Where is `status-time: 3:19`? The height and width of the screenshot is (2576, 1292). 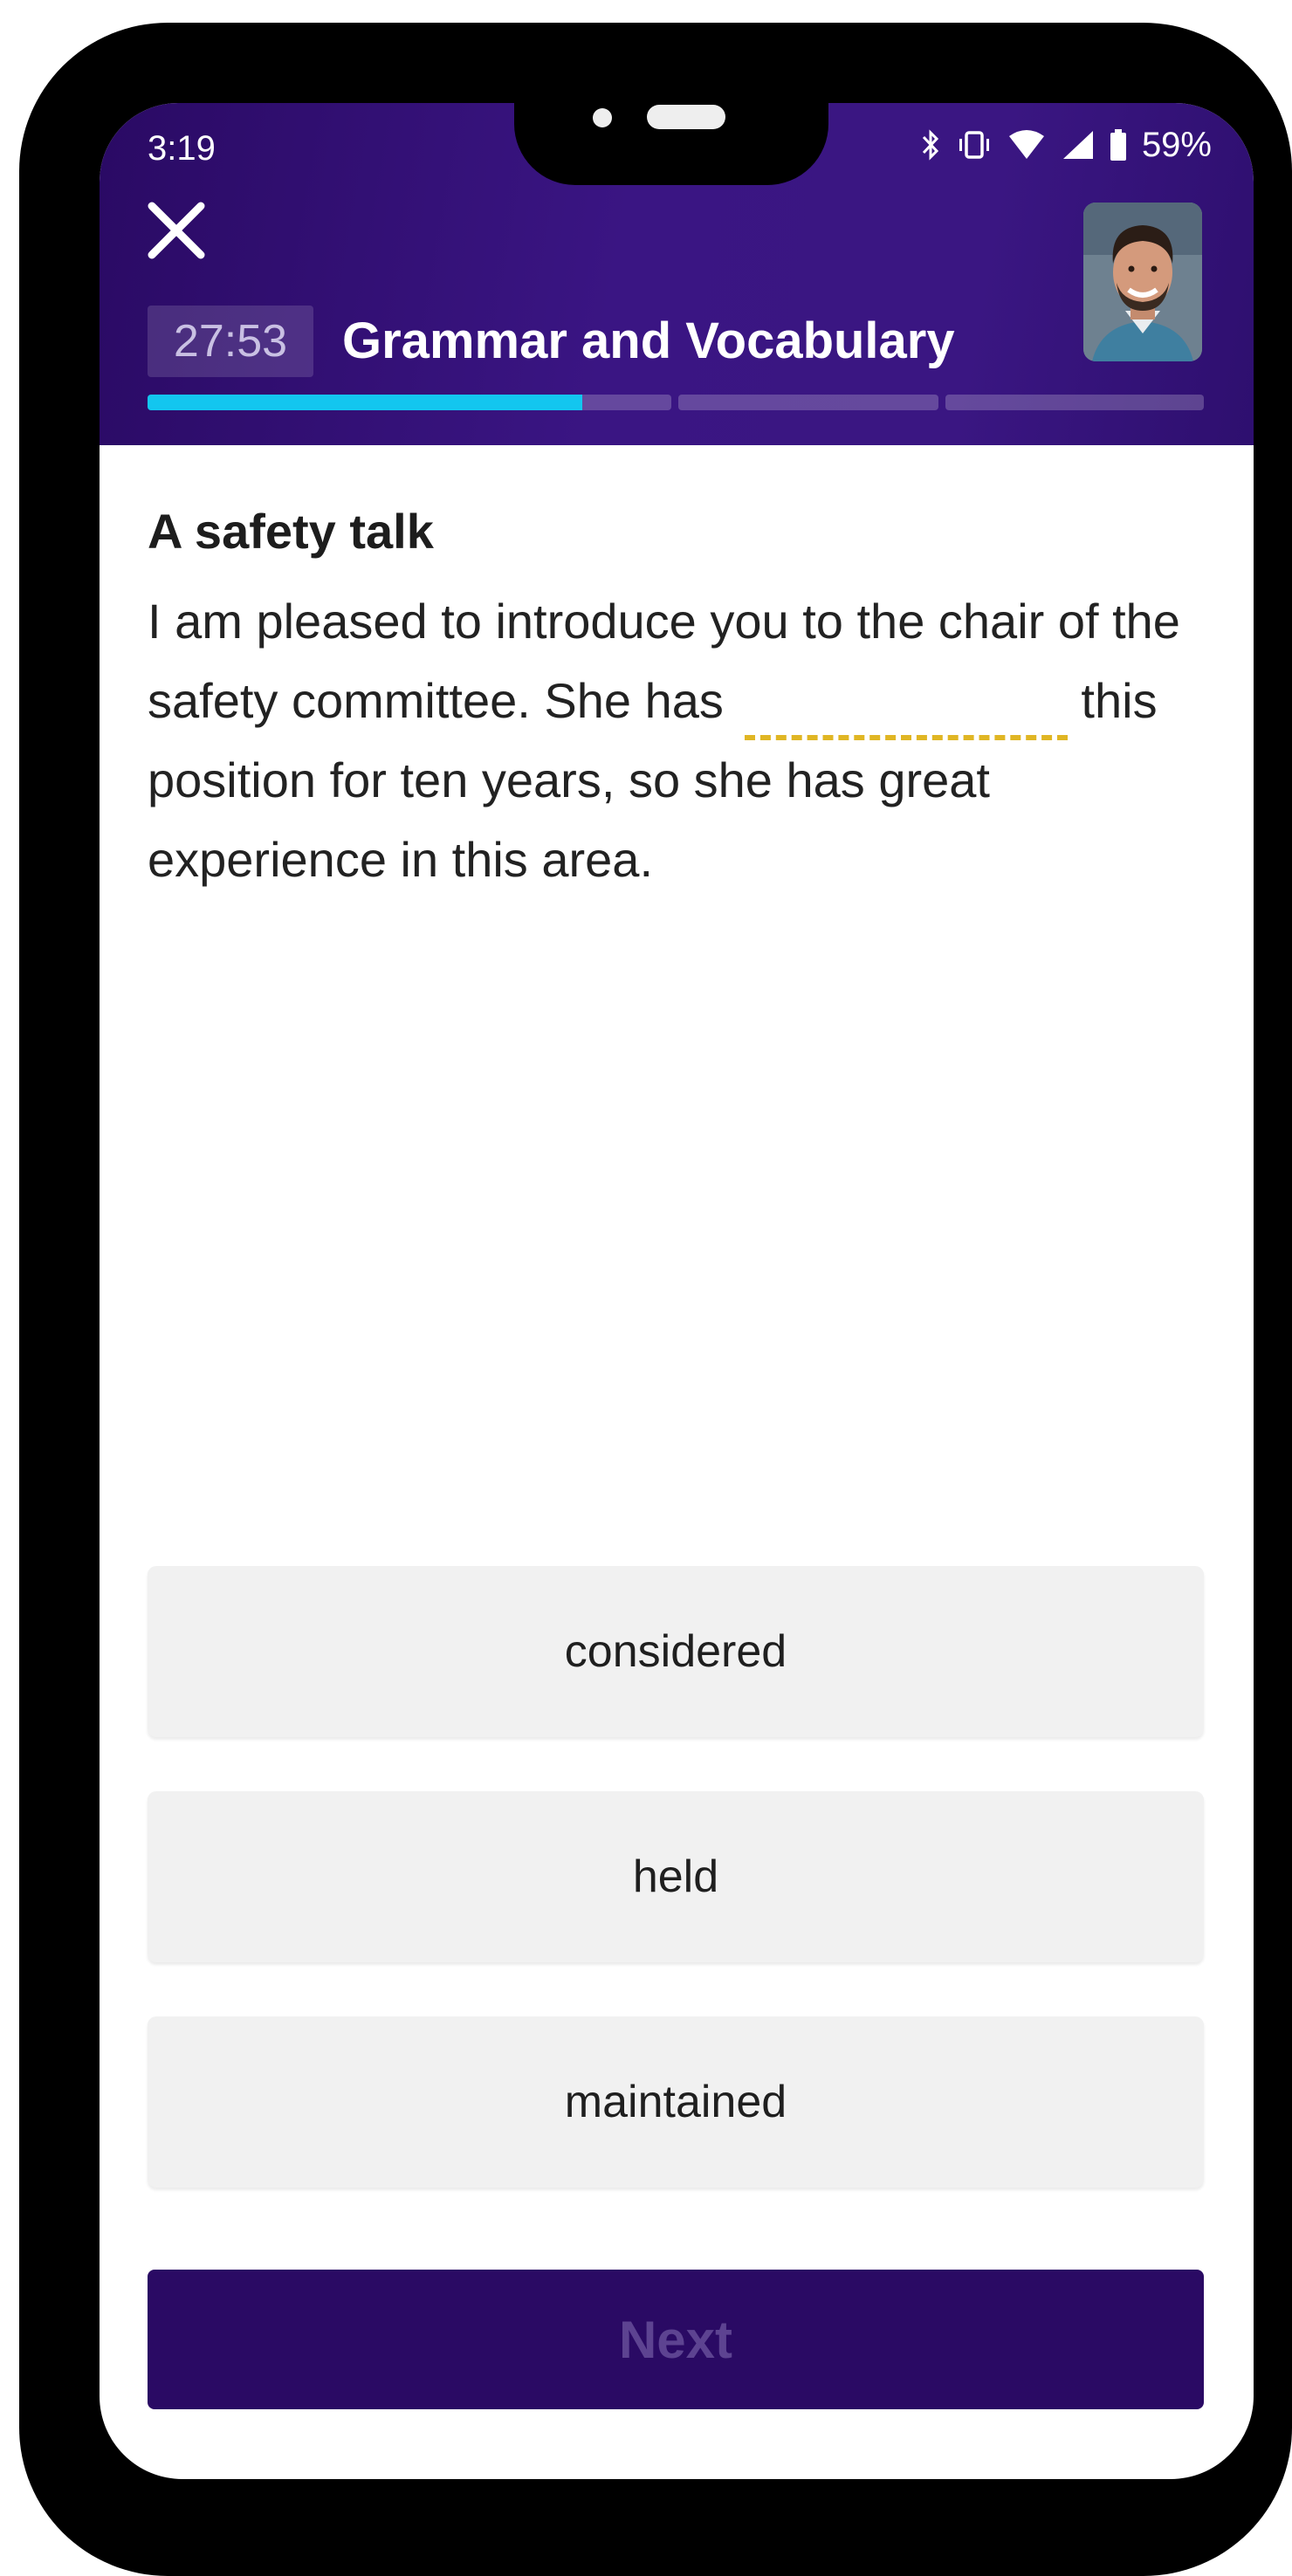
status-time: 3:19 is located at coordinates (182, 149).